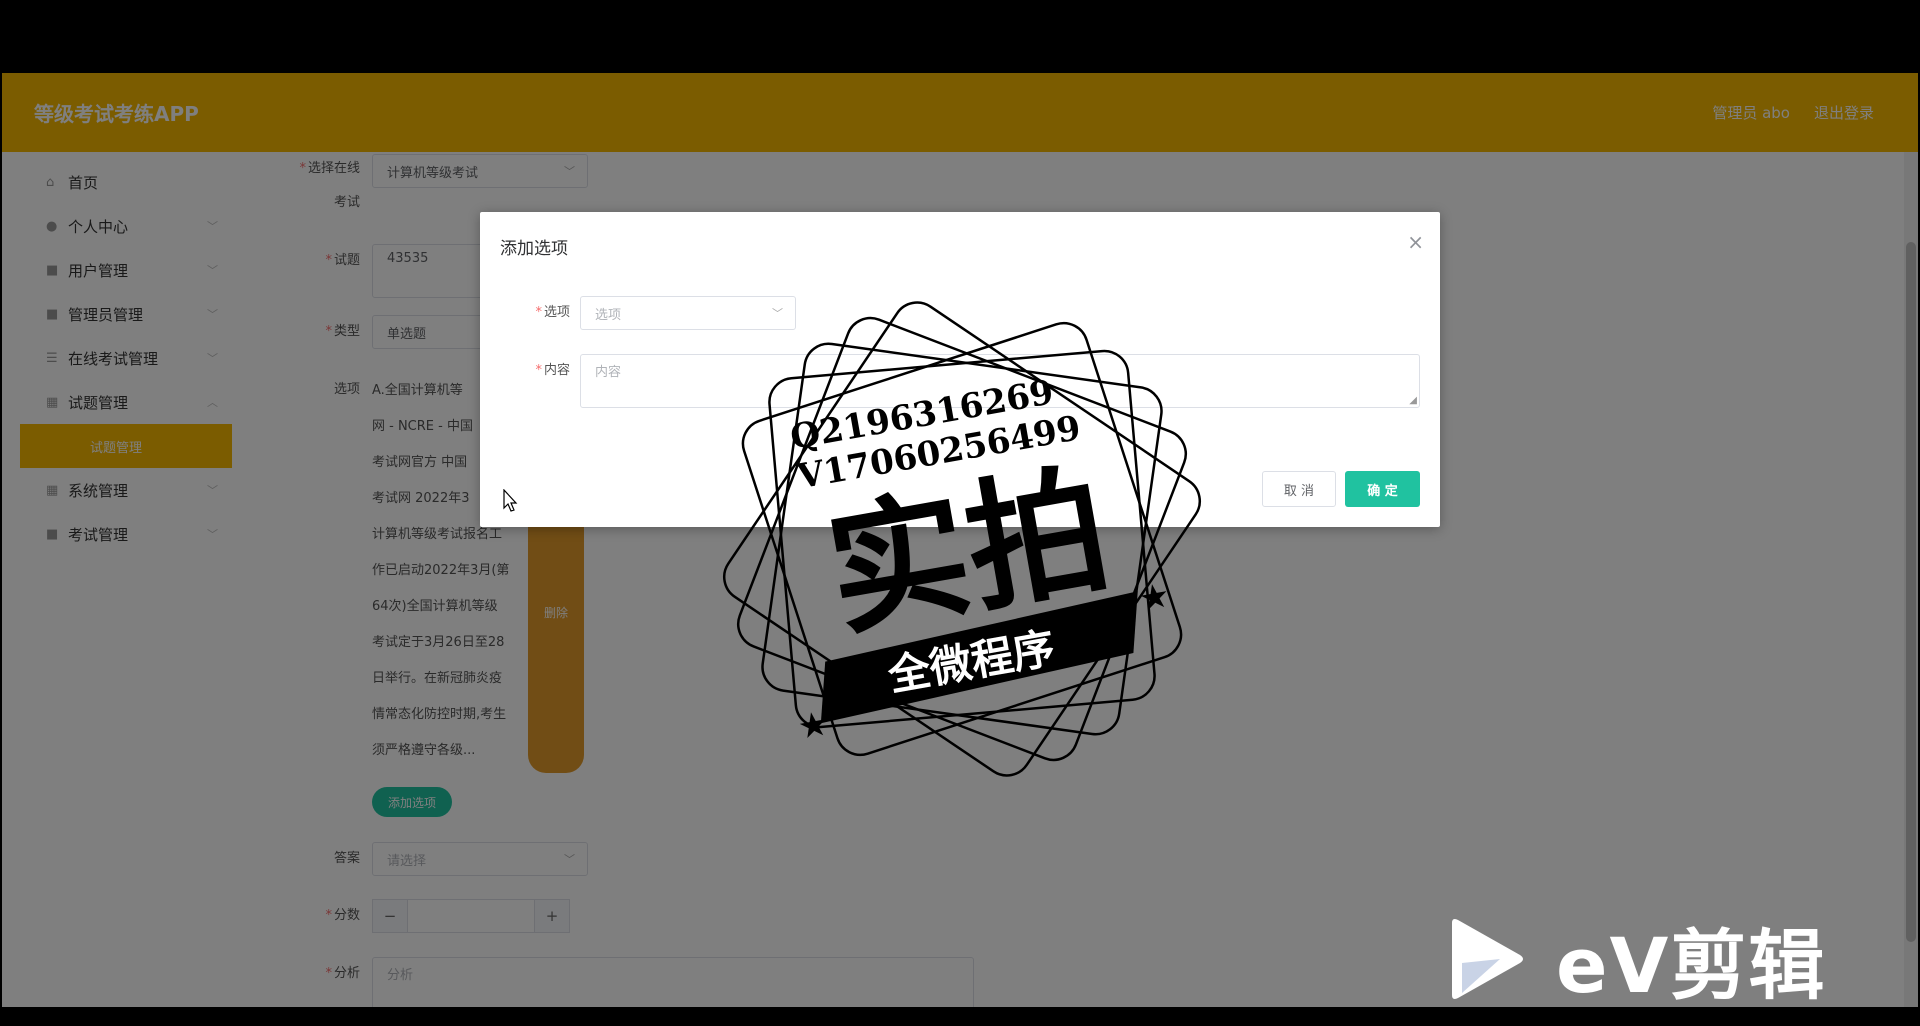 The image size is (1920, 1026). I want to click on star-icon: ★, so click(1154, 597).